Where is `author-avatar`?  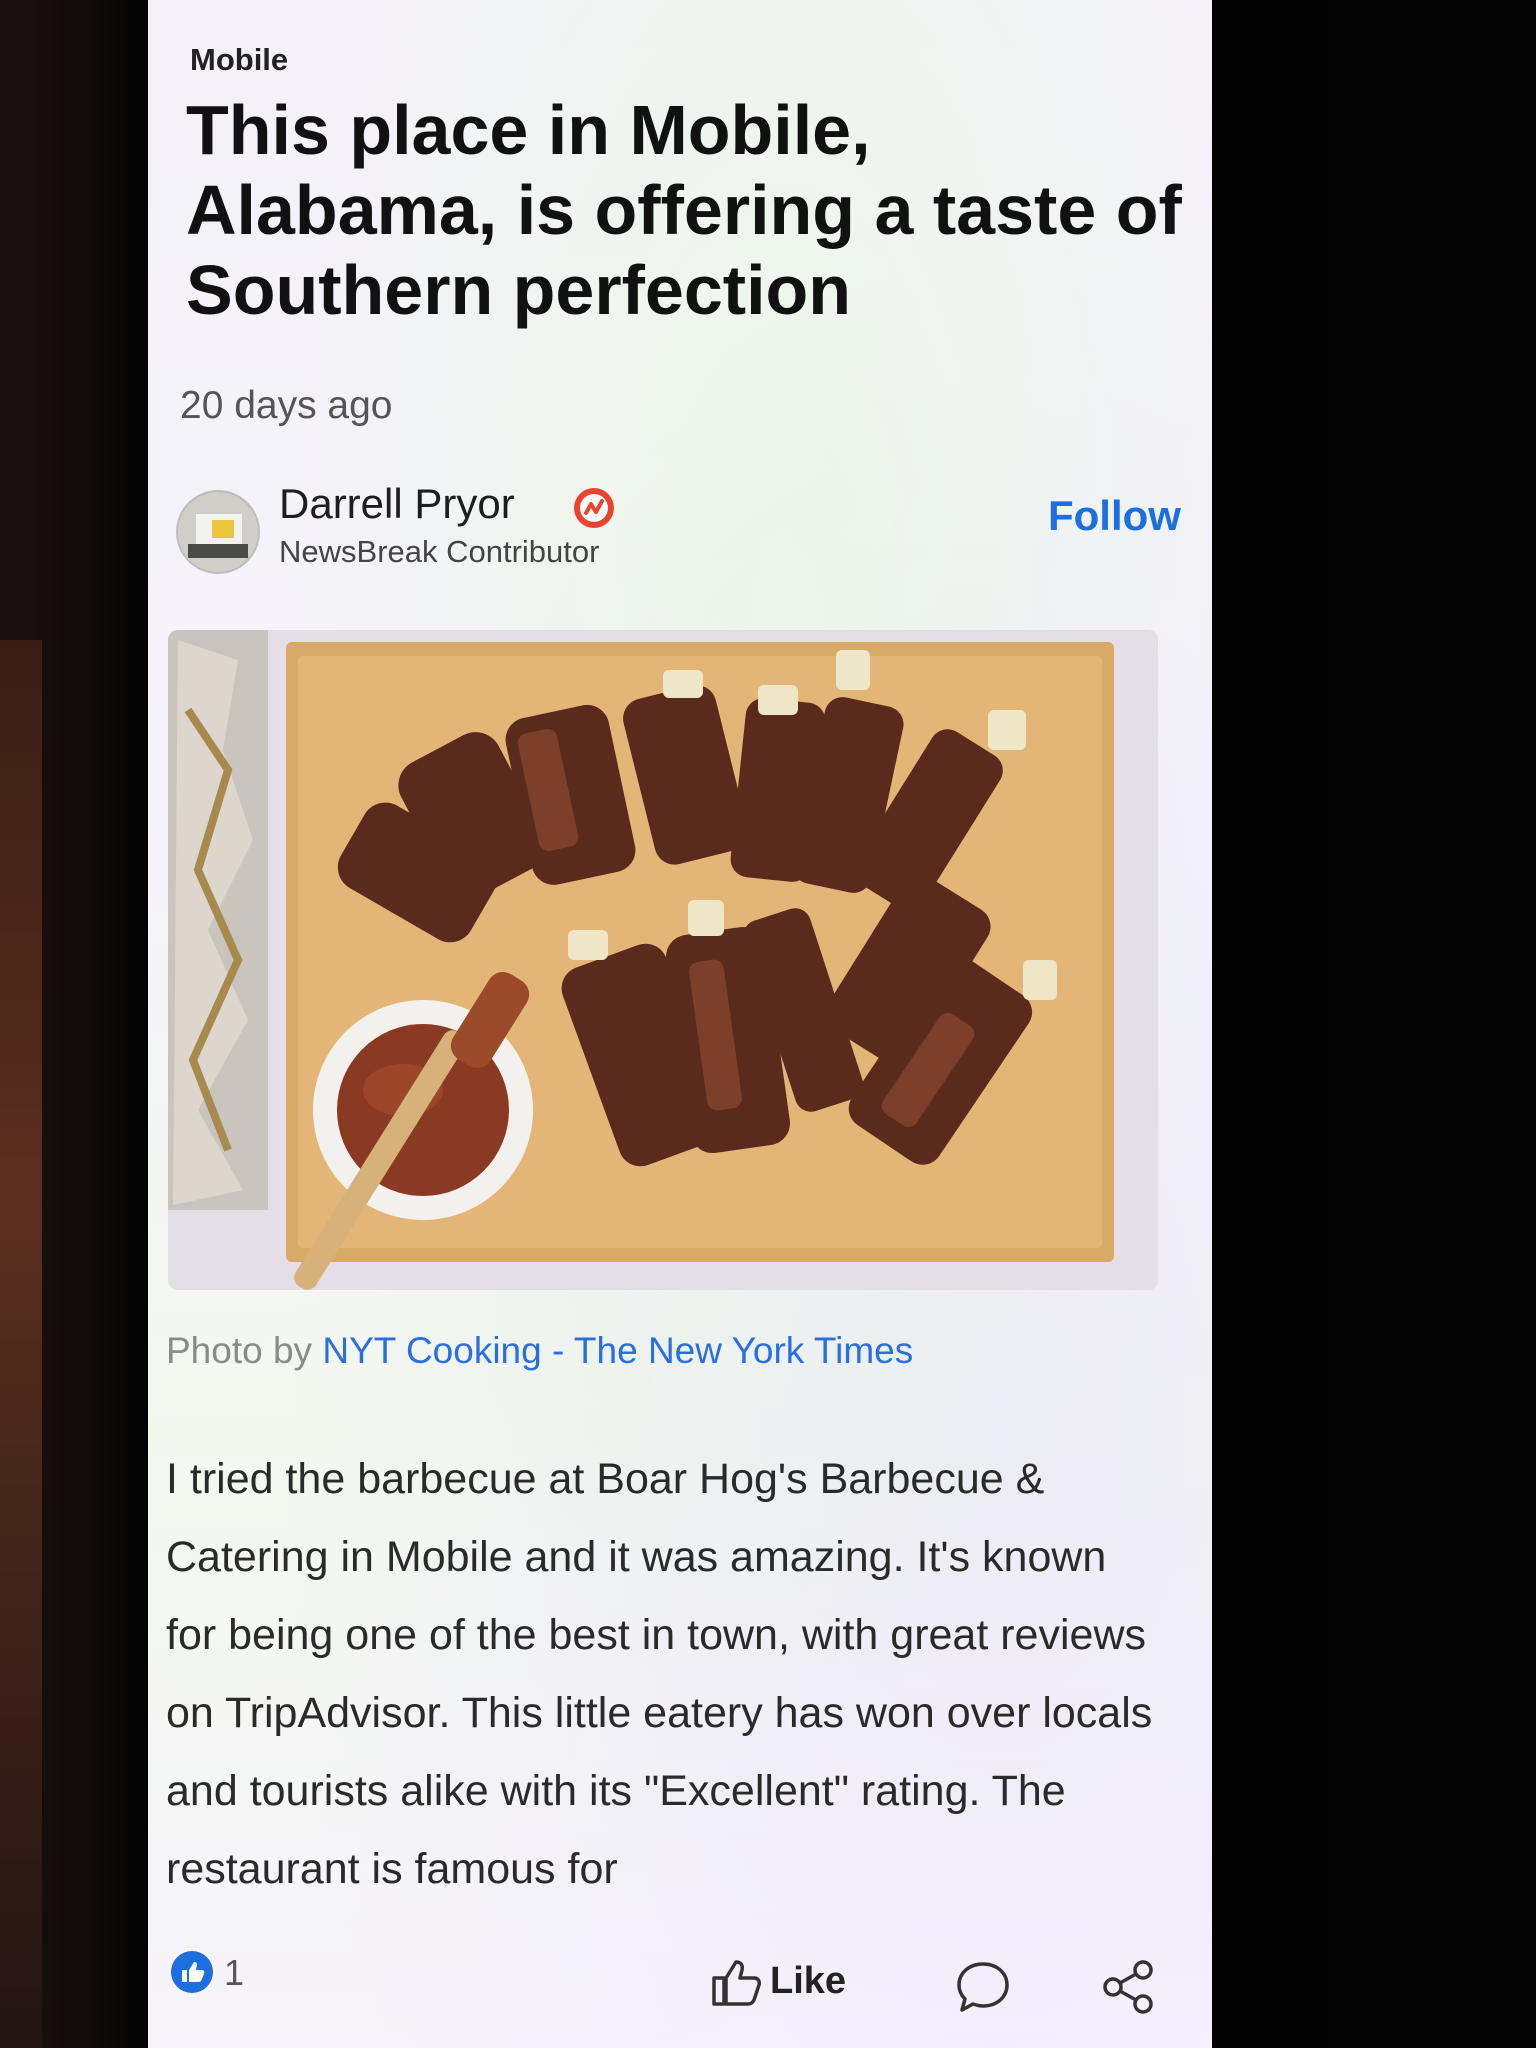 author-avatar is located at coordinates (218, 532).